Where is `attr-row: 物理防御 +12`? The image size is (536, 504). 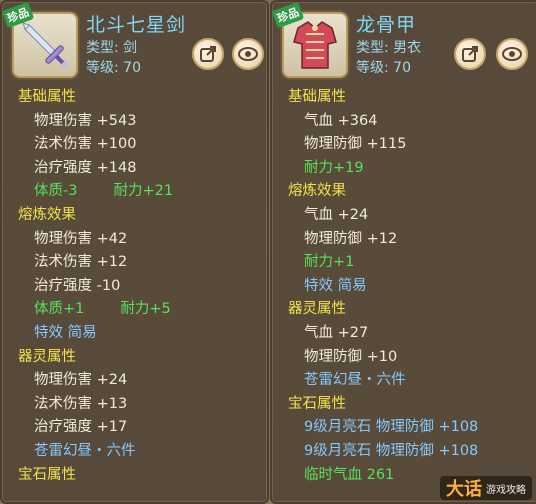
attr-row: 物理防御 +12 is located at coordinates (351, 238).